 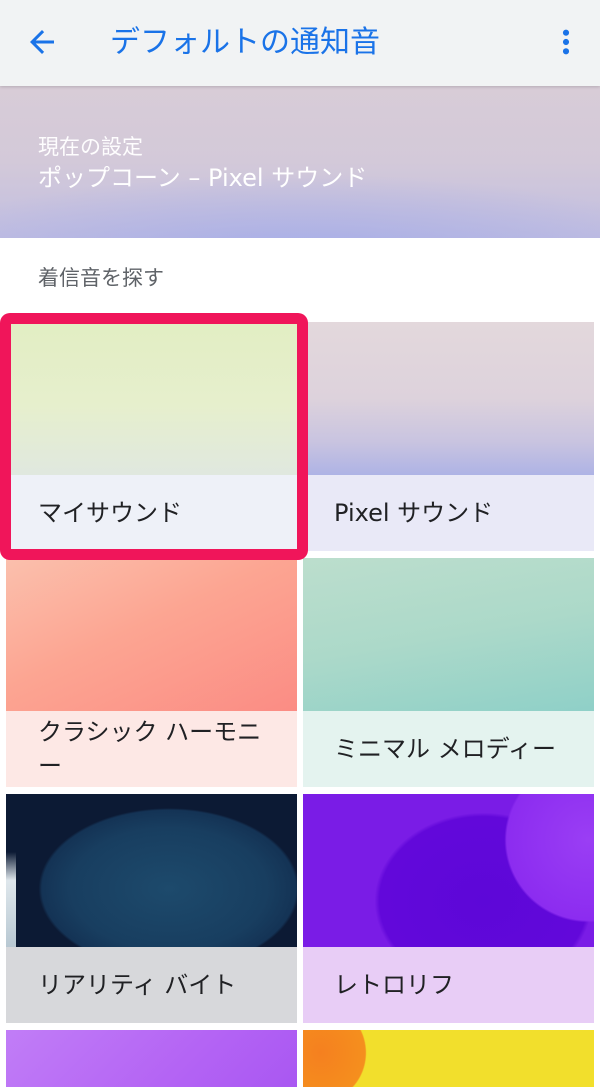 I want to click on category-card-reality-bites: リアリティ バイト, so click(x=151, y=908).